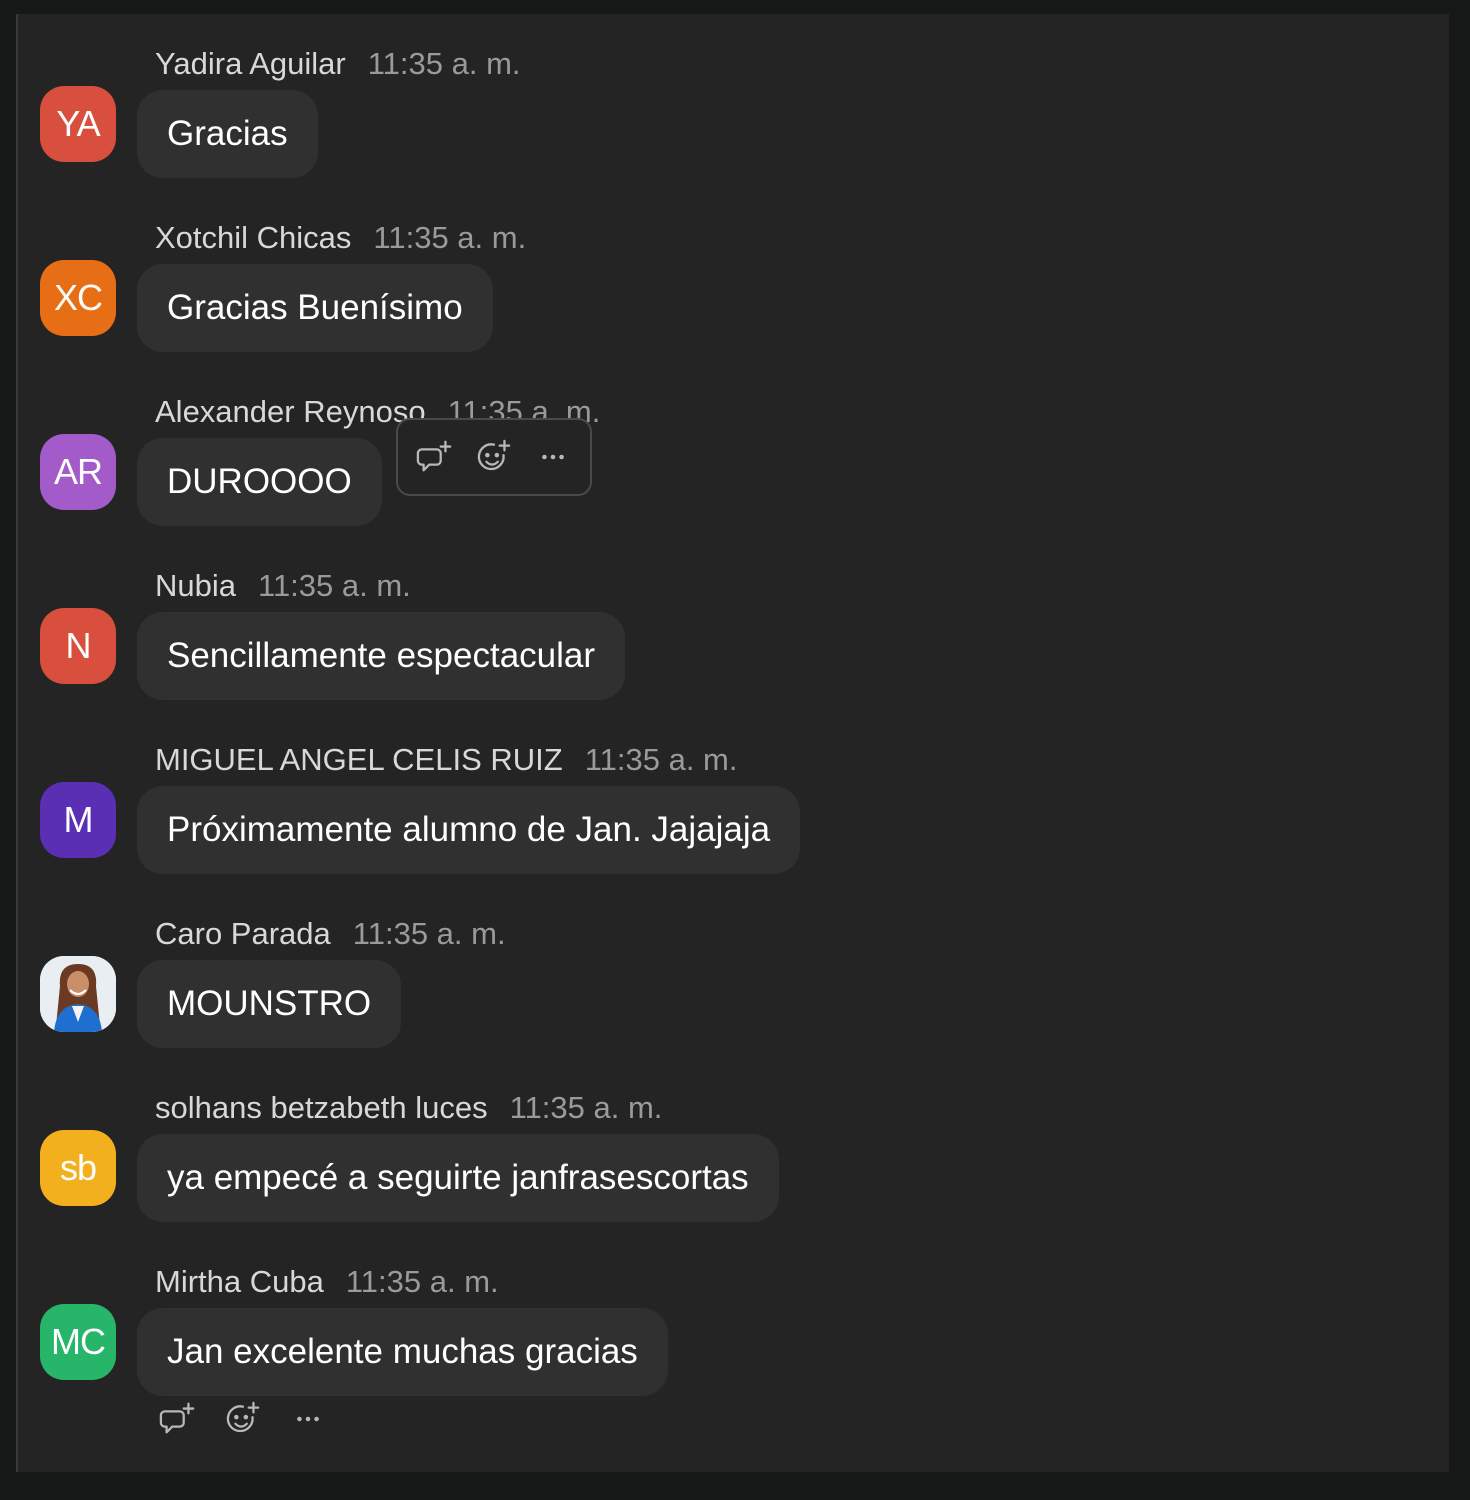 This screenshot has height=1500, width=1470. I want to click on message-header: Mirtha Cuba 11:35 a. m., so click(327, 1282).